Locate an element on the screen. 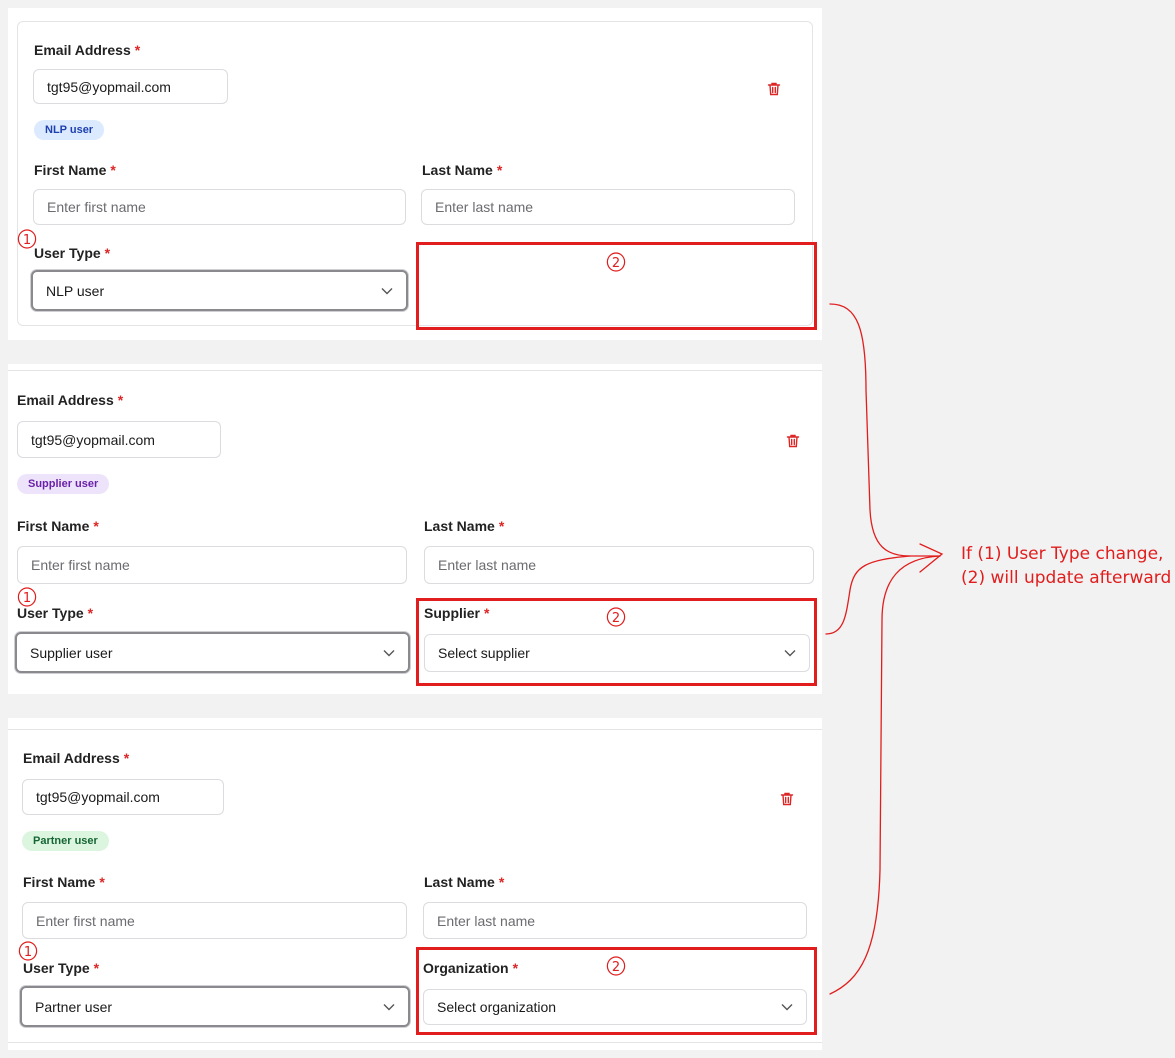  user-type-value: Partner user is located at coordinates (74, 1006).